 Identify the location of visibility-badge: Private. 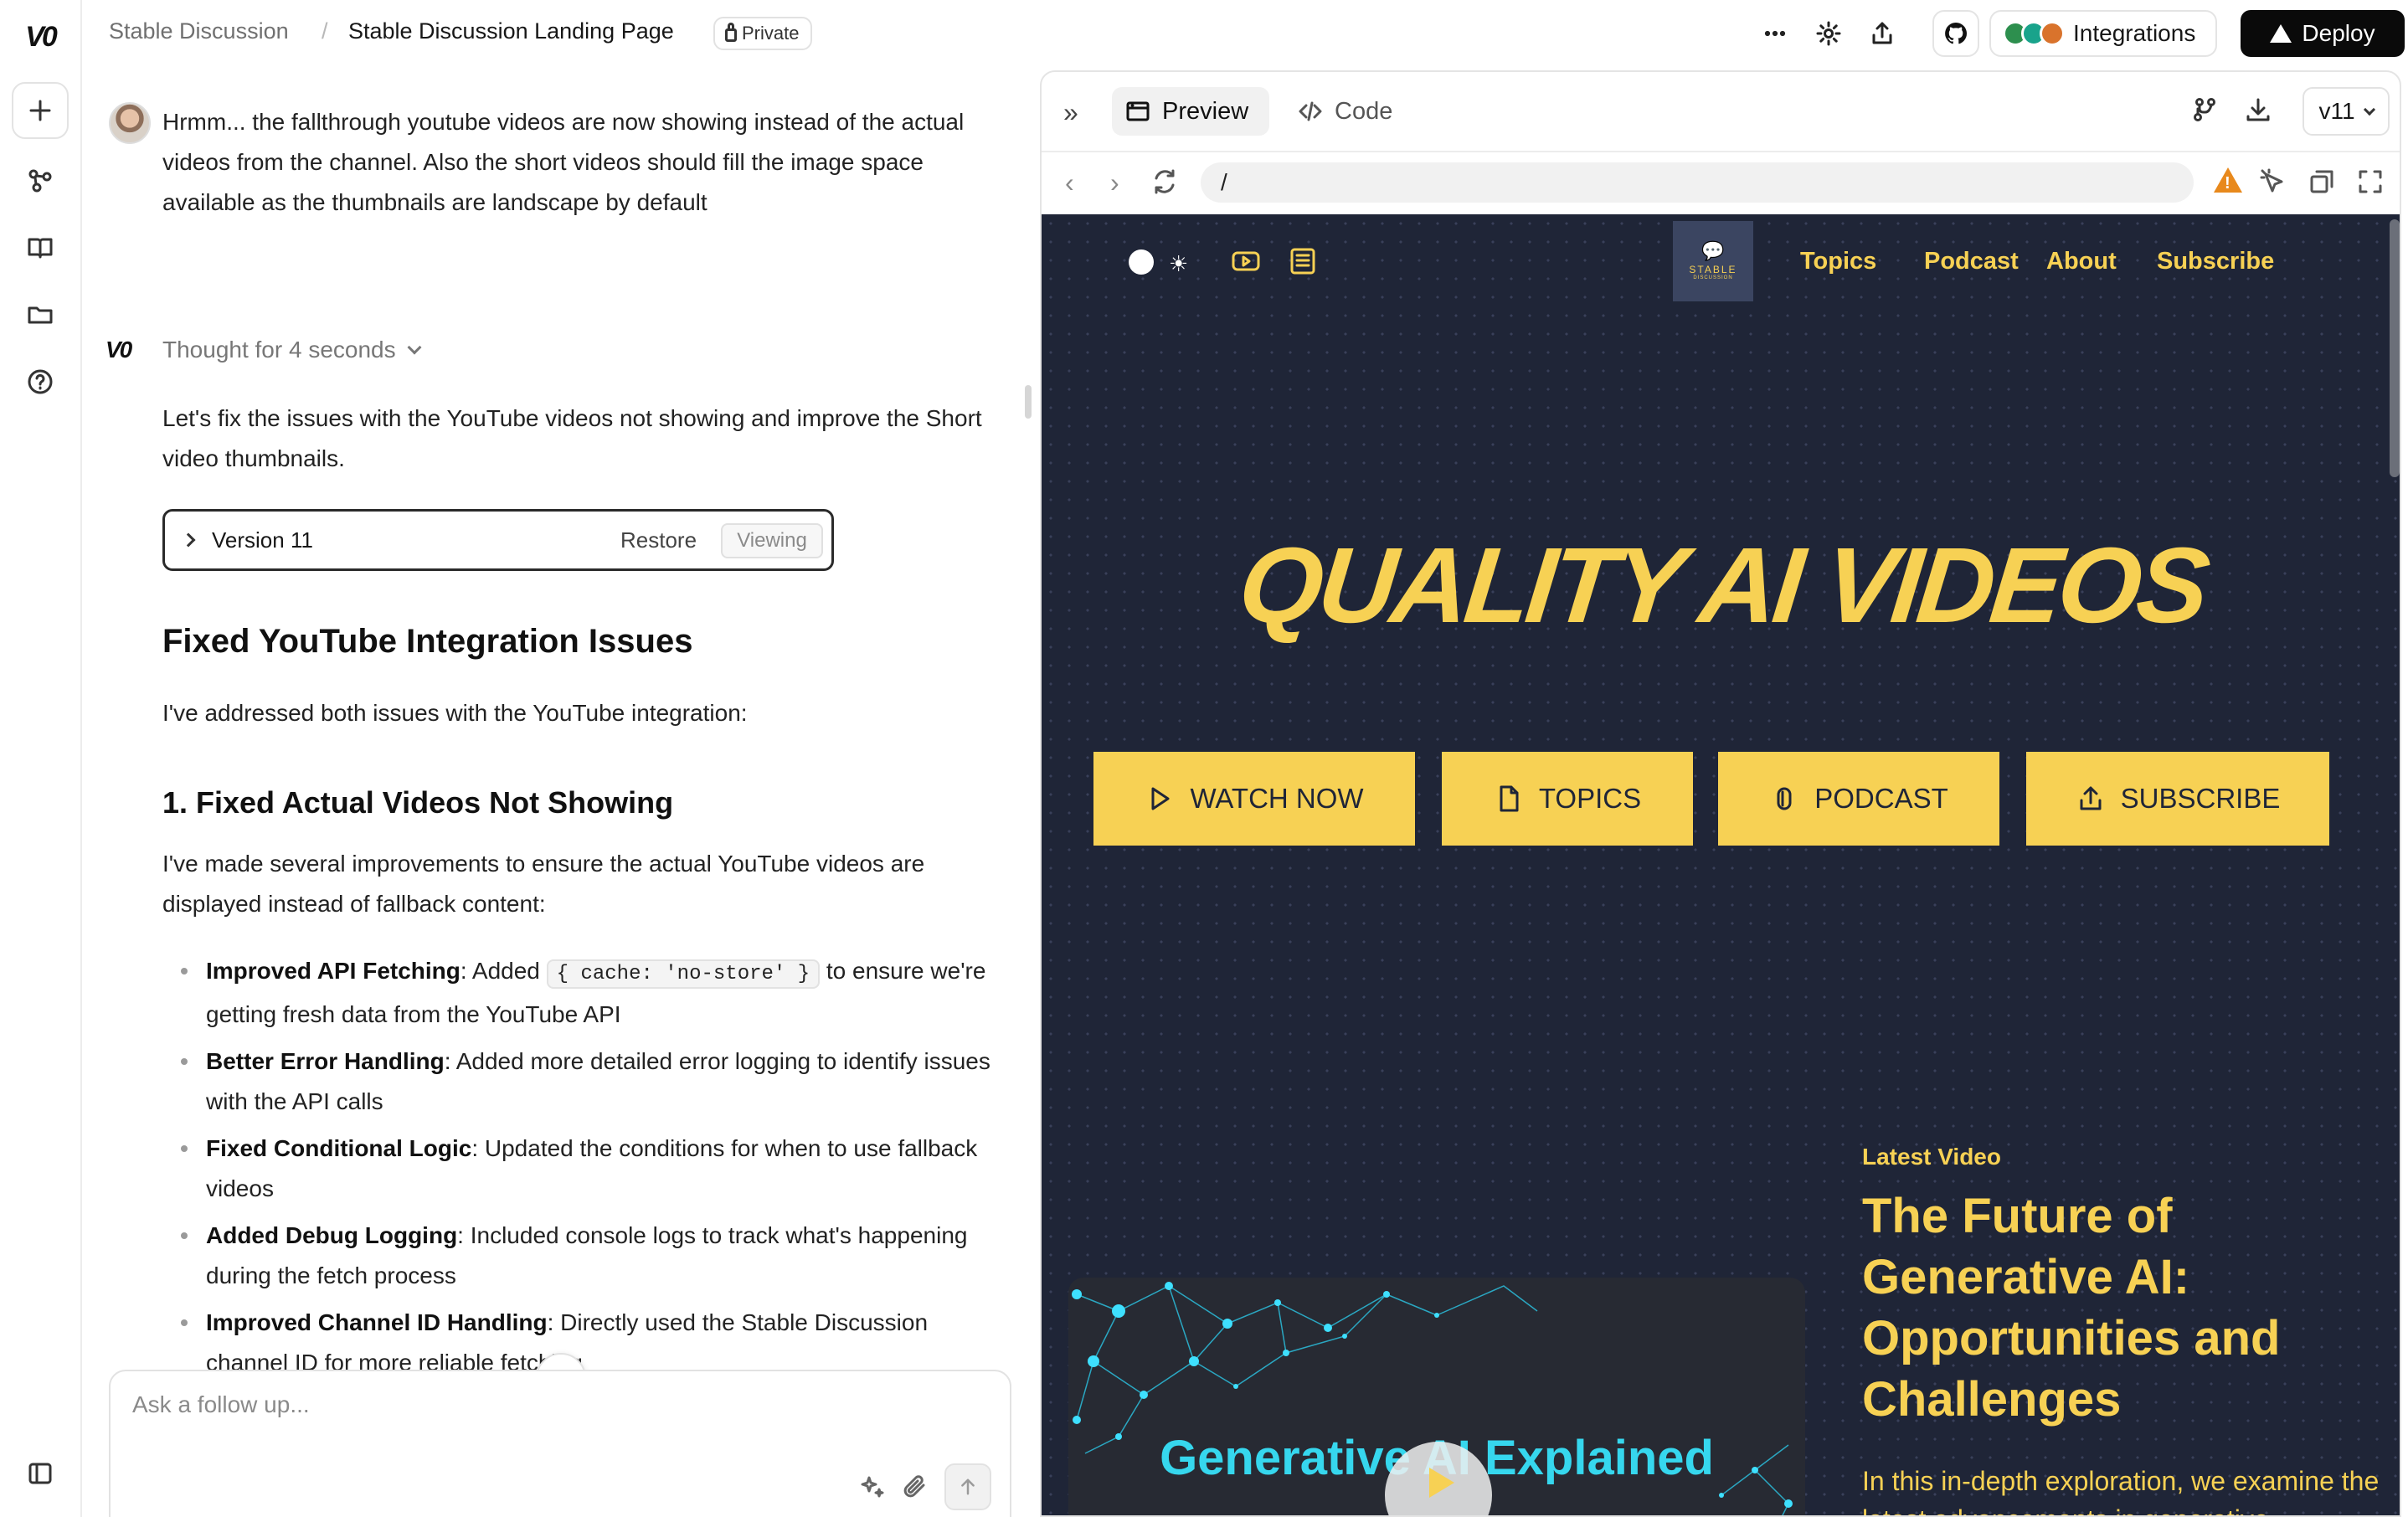
(763, 33).